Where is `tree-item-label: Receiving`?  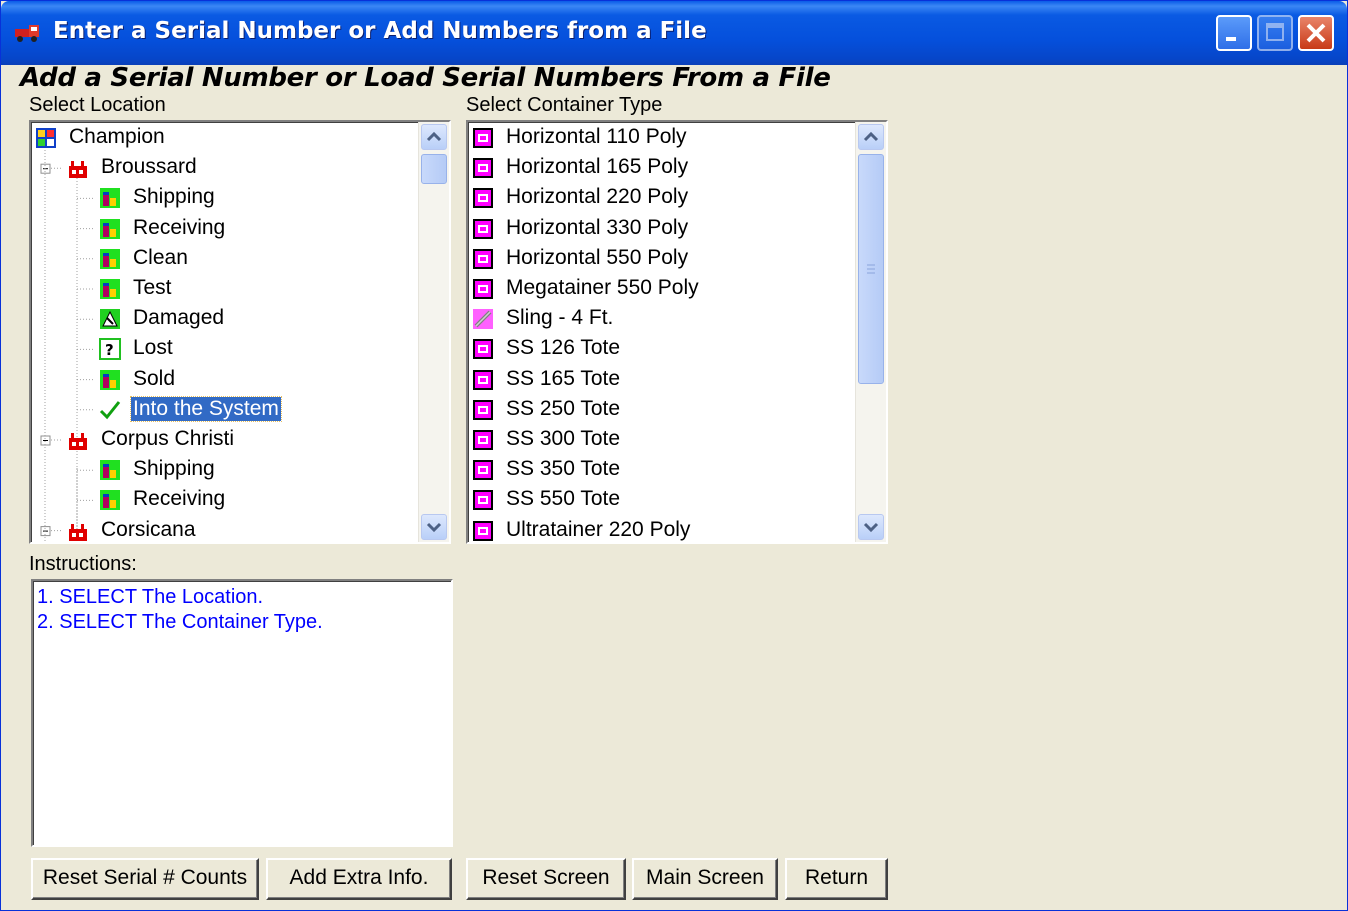
tree-item-label: Receiving is located at coordinates (179, 227).